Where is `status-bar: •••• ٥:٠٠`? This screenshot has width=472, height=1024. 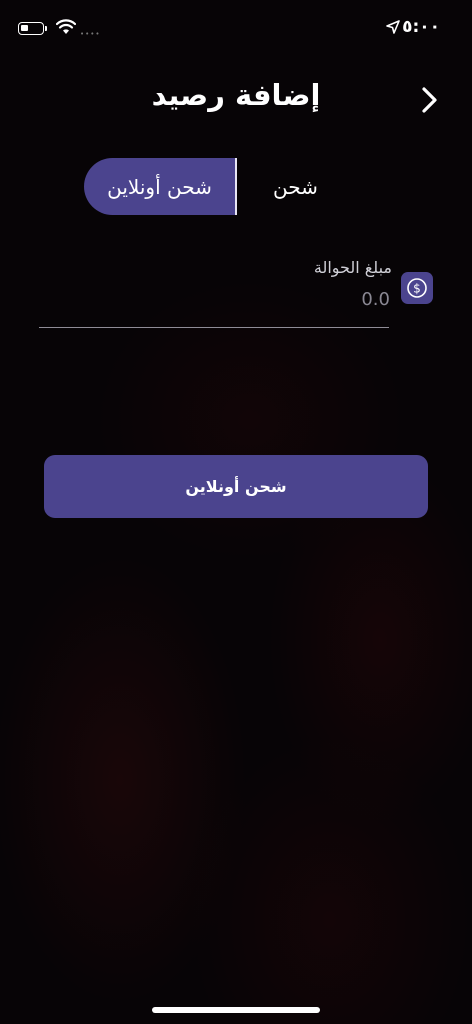
status-bar: •••• ٥:٠٠ is located at coordinates (236, 28).